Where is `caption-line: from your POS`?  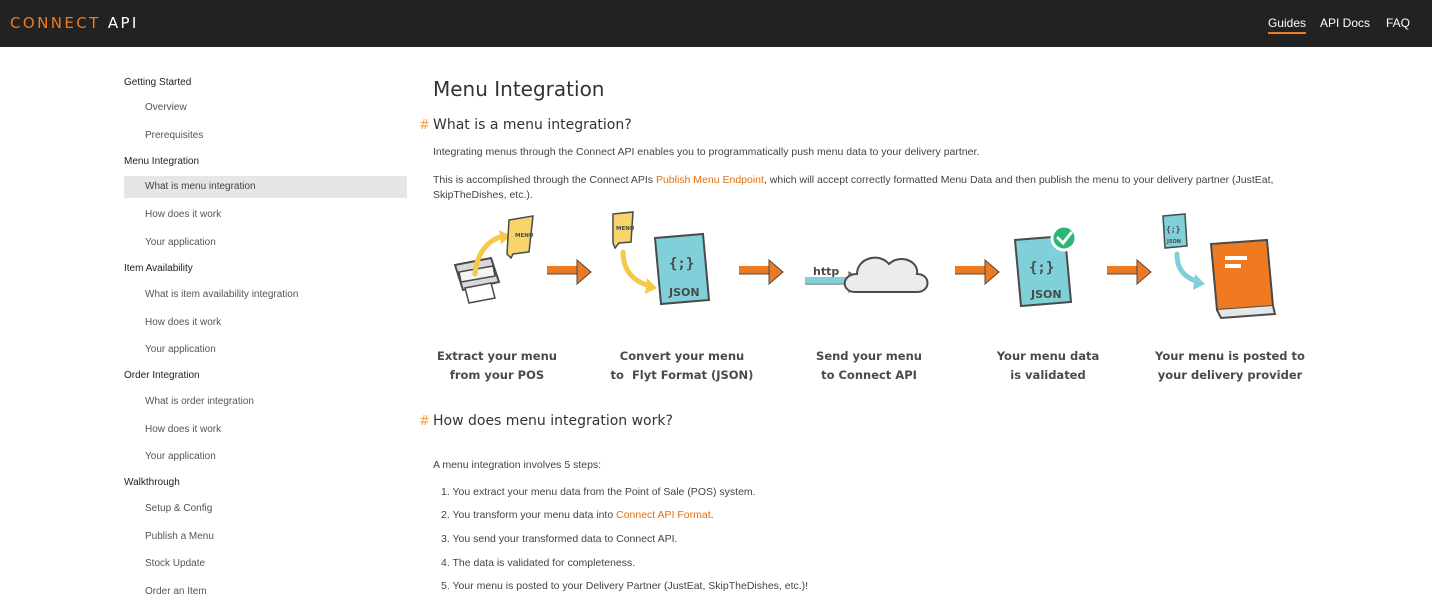 caption-line: from your POS is located at coordinates (497, 375).